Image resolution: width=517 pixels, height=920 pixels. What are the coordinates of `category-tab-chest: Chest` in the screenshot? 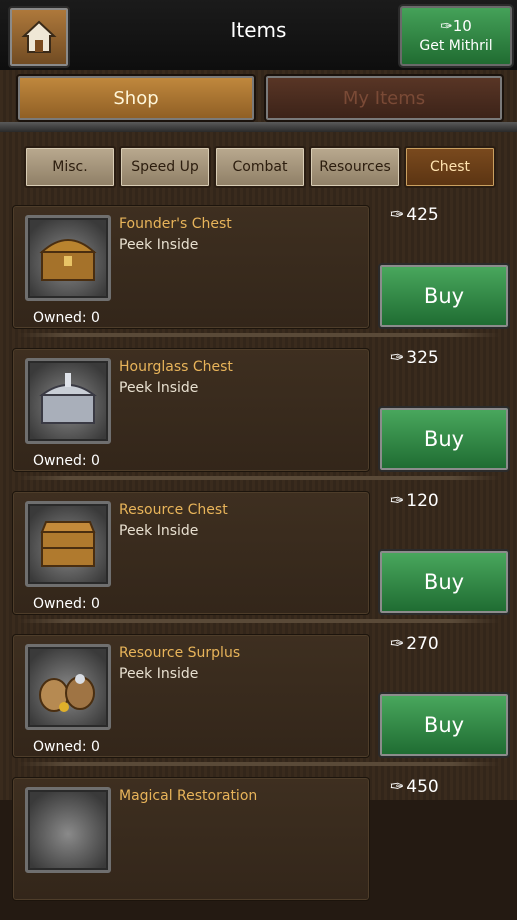 It's located at (450, 167).